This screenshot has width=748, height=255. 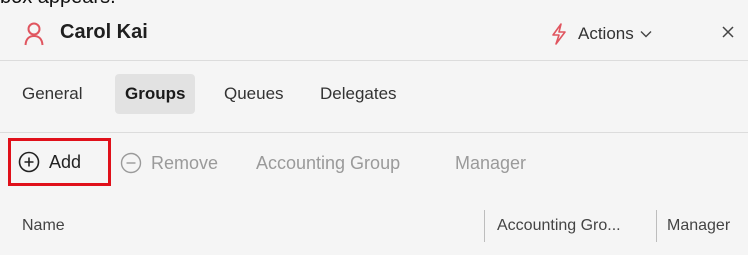 I want to click on column-manager: Manager, so click(x=706, y=226).